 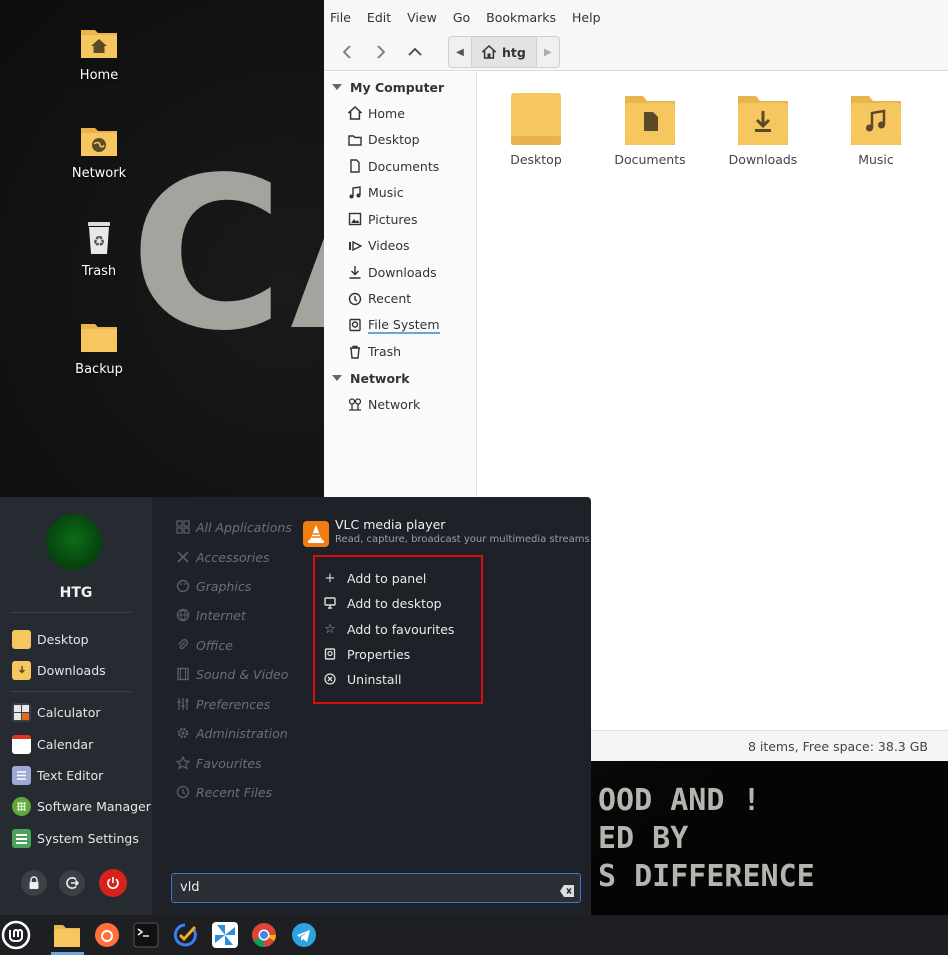 I want to click on avatar, so click(x=74, y=542).